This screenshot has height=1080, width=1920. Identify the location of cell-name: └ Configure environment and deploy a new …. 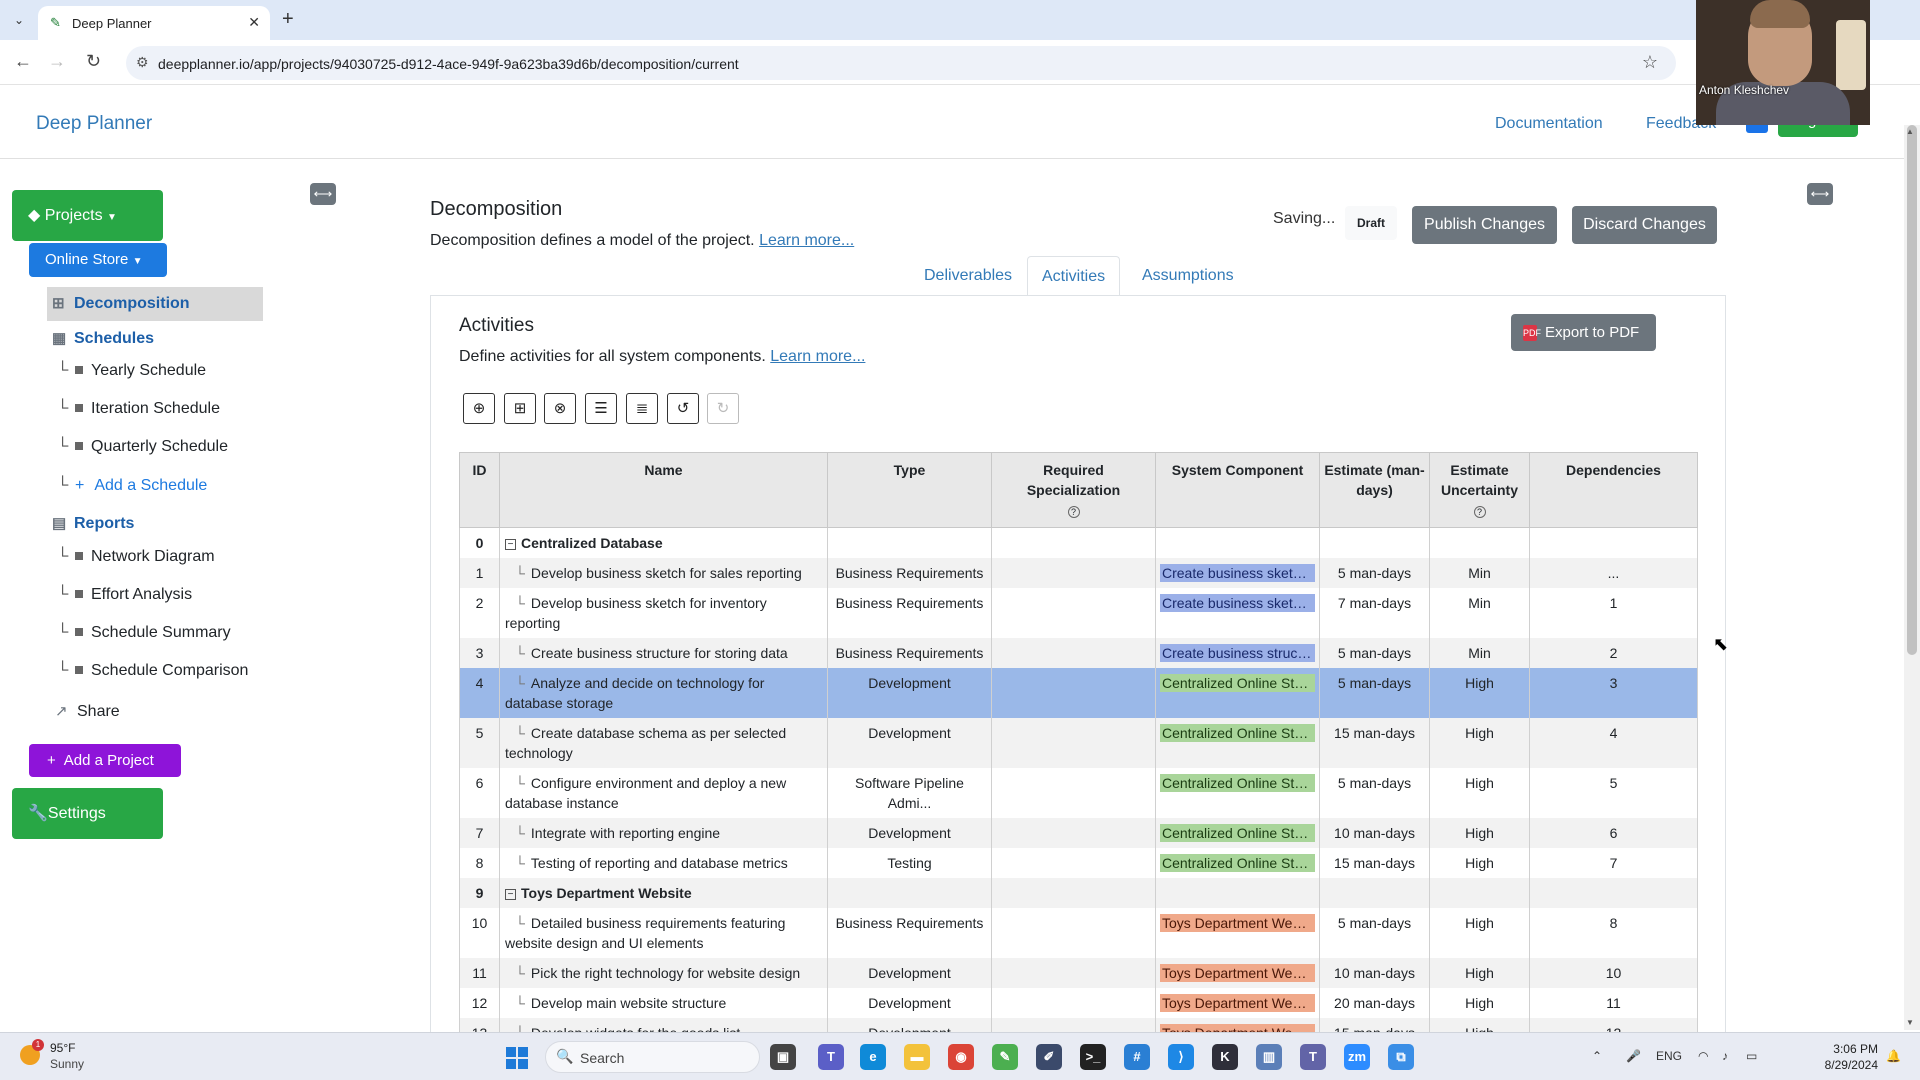
(663, 793).